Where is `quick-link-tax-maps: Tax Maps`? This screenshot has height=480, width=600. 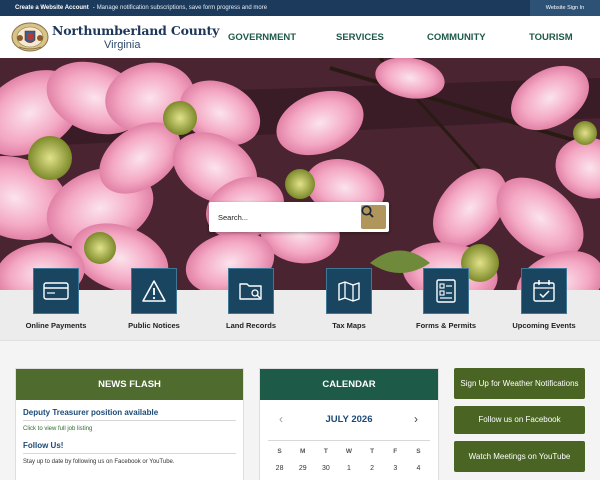 quick-link-tax-maps: Tax Maps is located at coordinates (349, 299).